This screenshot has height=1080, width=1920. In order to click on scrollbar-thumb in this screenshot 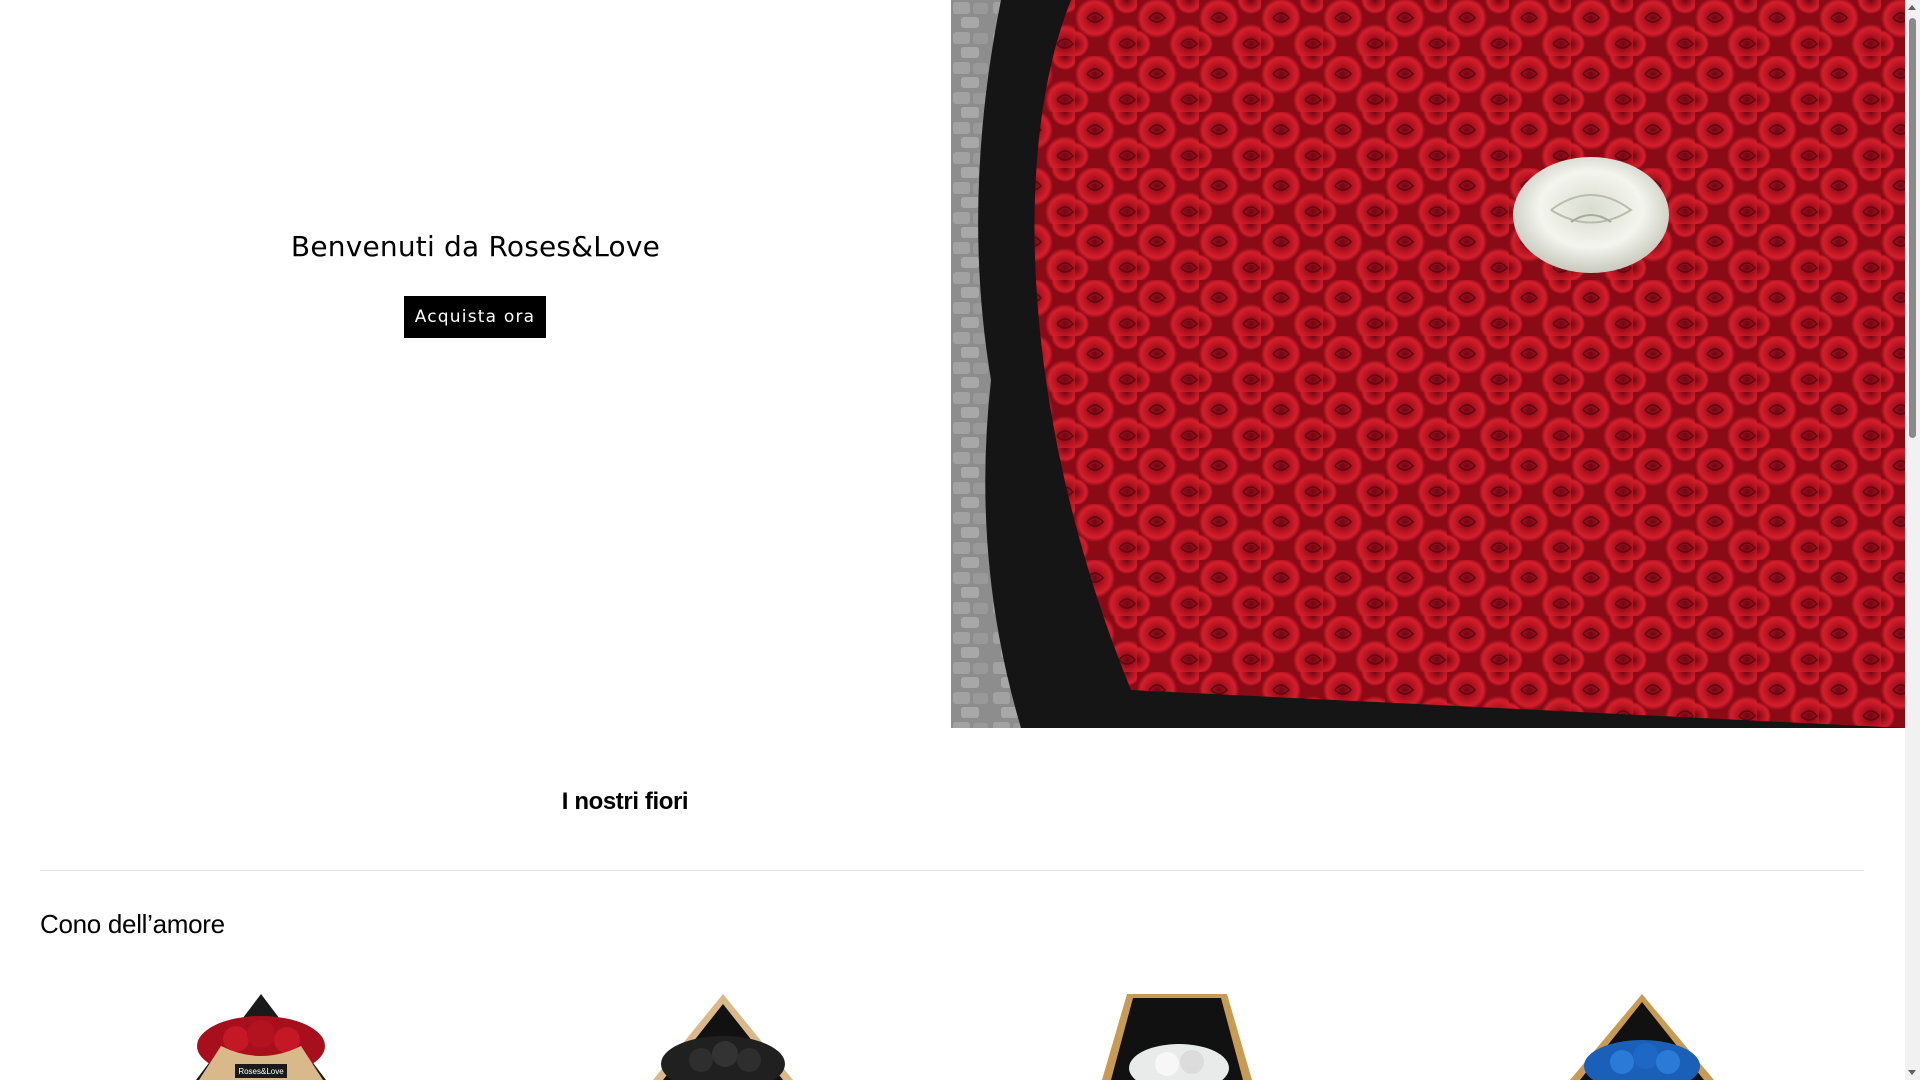, I will do `click(1912, 228)`.